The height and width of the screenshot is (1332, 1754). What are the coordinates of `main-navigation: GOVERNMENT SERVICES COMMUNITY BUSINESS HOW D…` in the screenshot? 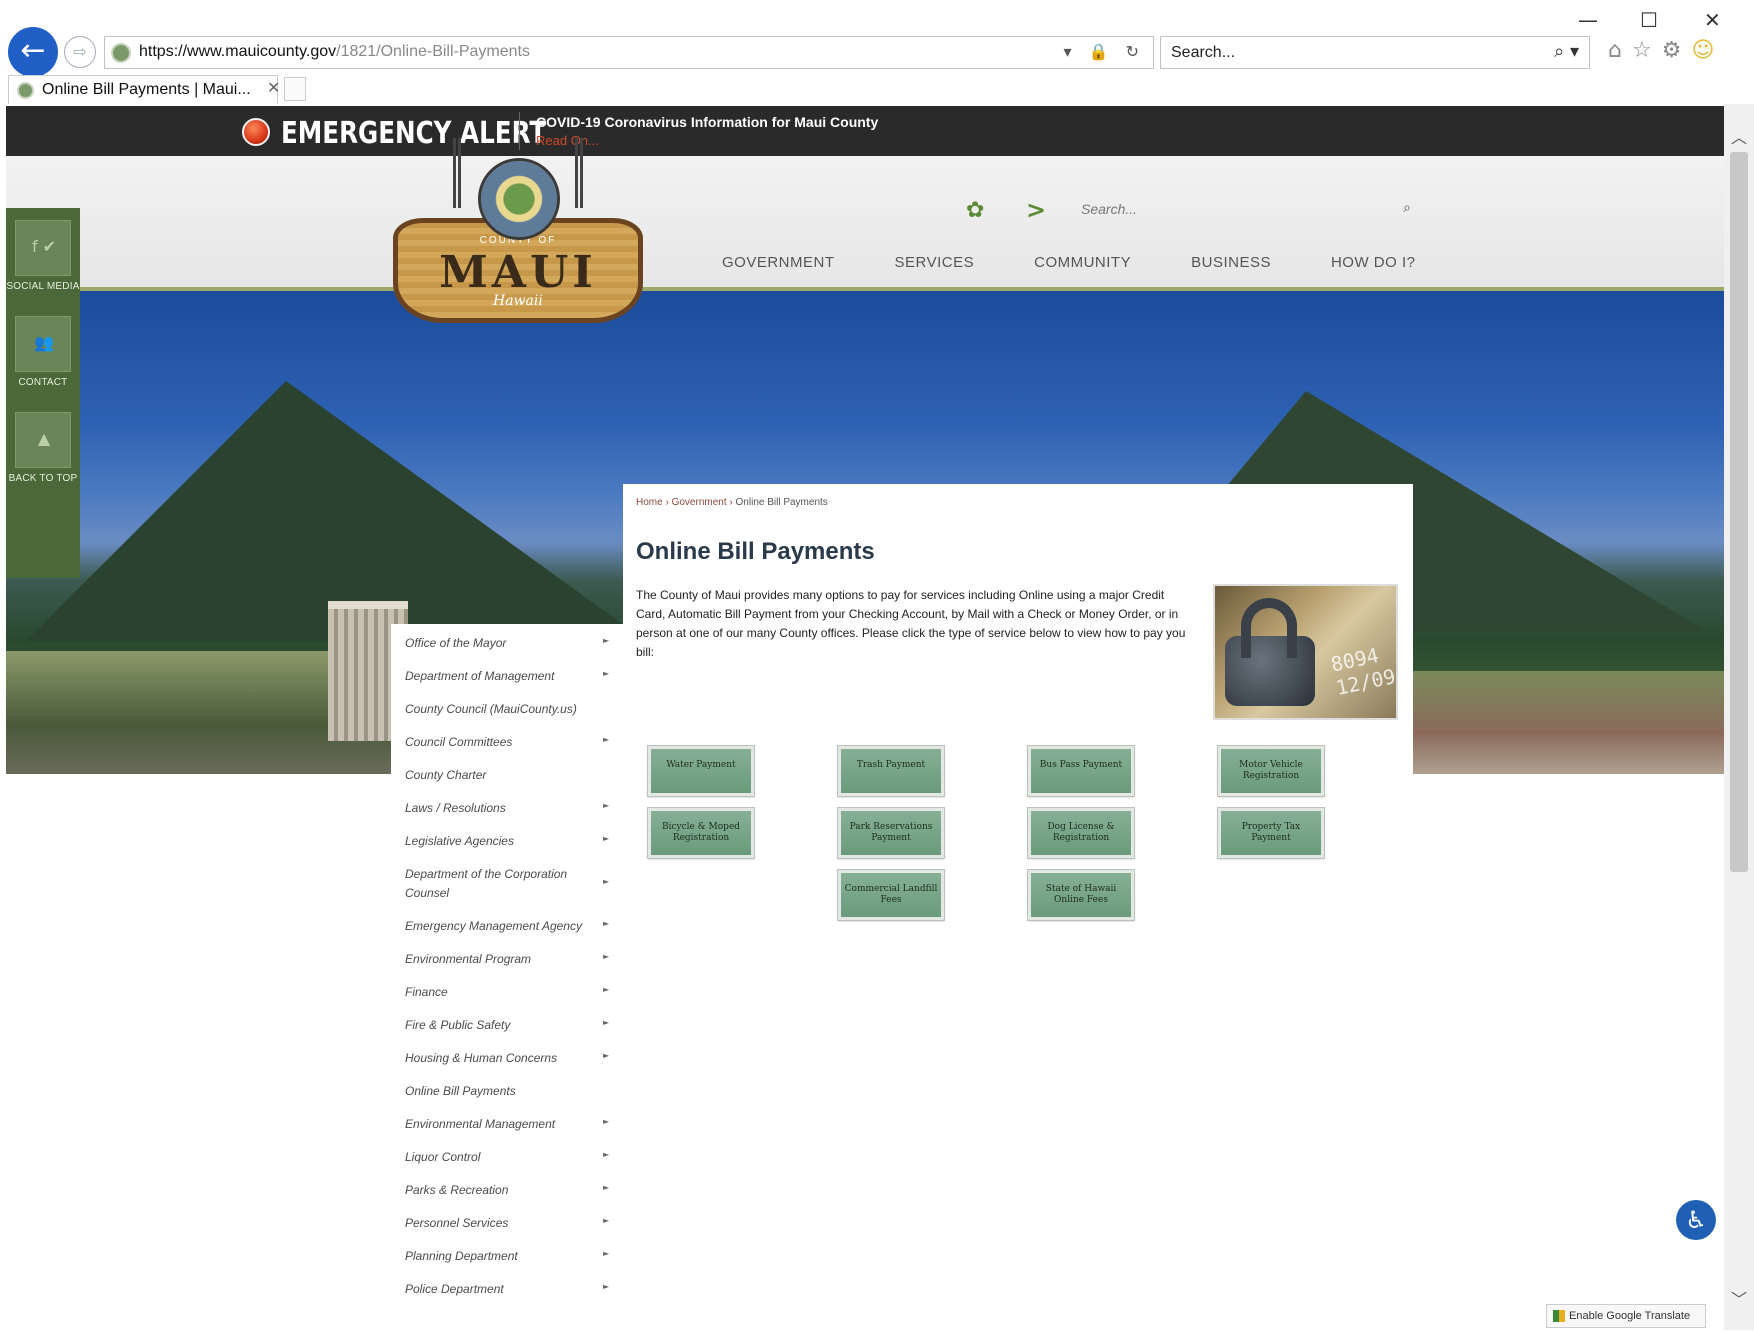 It's located at (1098, 263).